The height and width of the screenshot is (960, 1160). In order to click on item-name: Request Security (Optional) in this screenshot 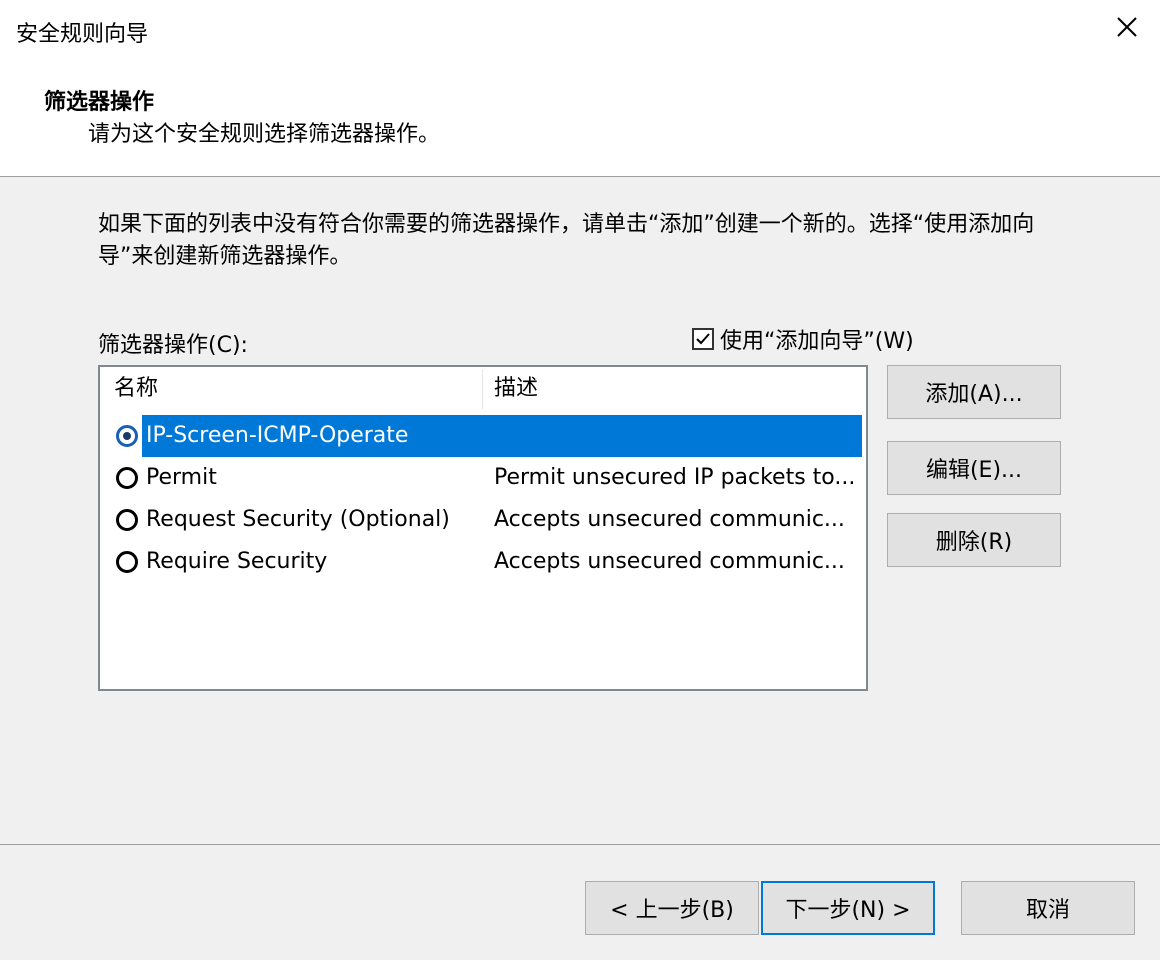, I will do `click(298, 519)`.